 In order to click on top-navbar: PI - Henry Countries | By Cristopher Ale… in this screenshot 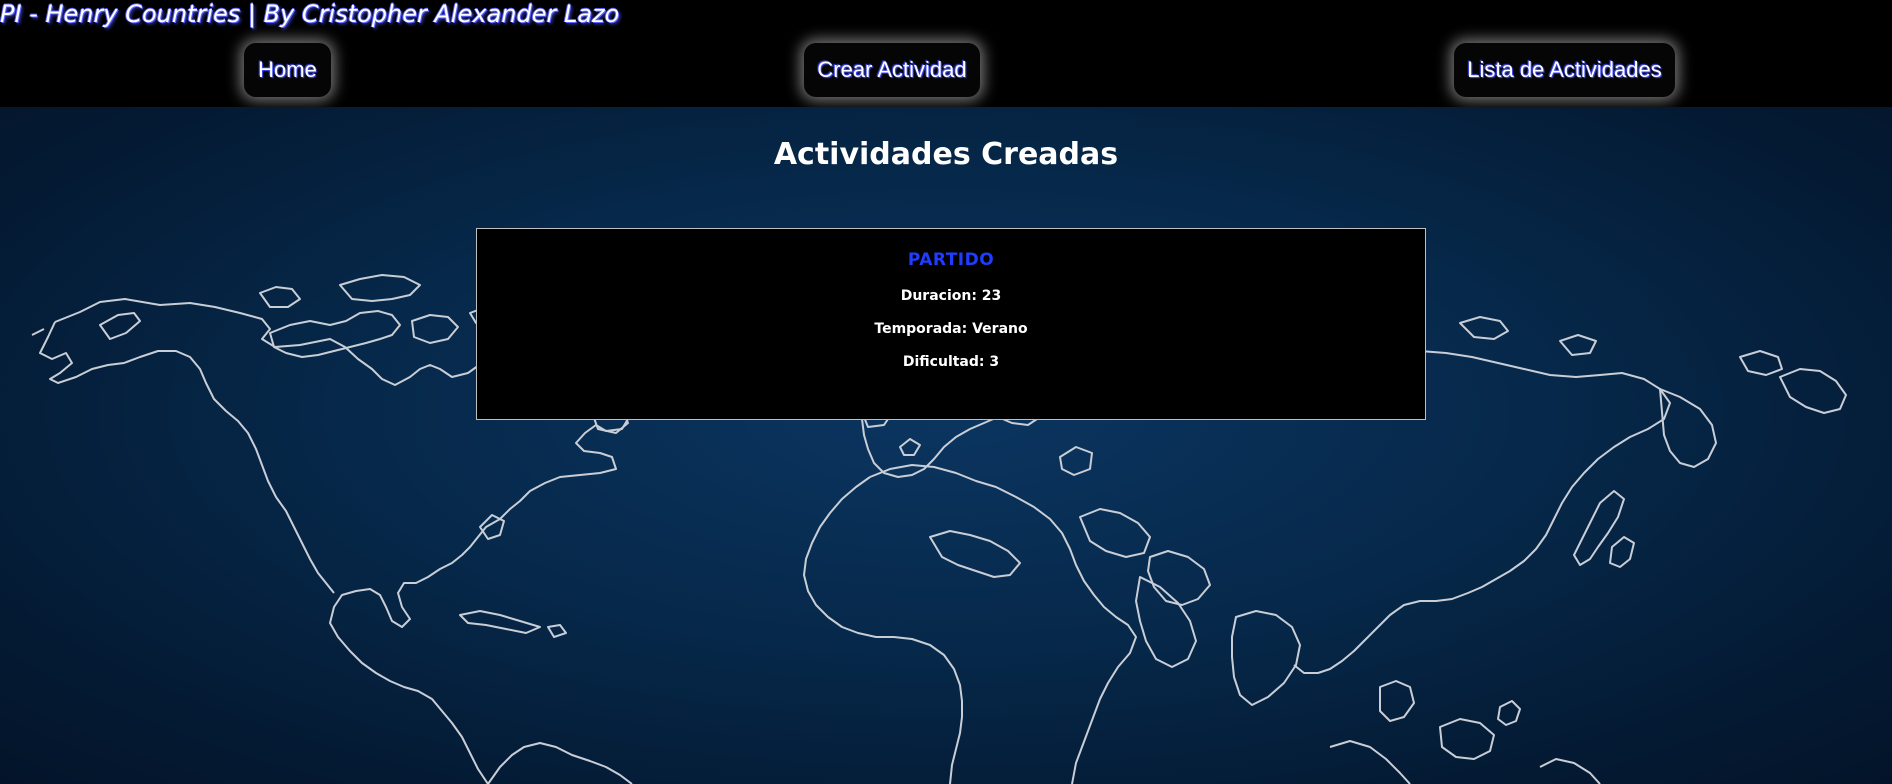, I will do `click(946, 53)`.